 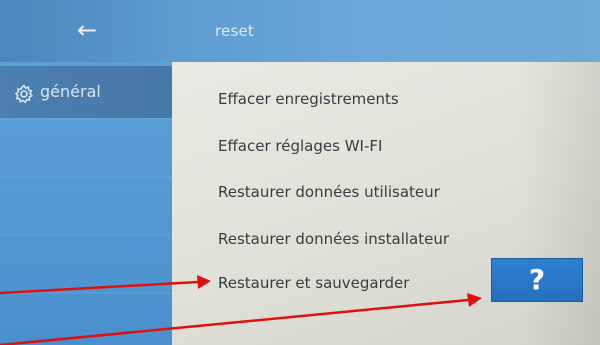 I want to click on menu-item-restore-and-save: Restaurer et sauvegarder, so click(x=313, y=283).